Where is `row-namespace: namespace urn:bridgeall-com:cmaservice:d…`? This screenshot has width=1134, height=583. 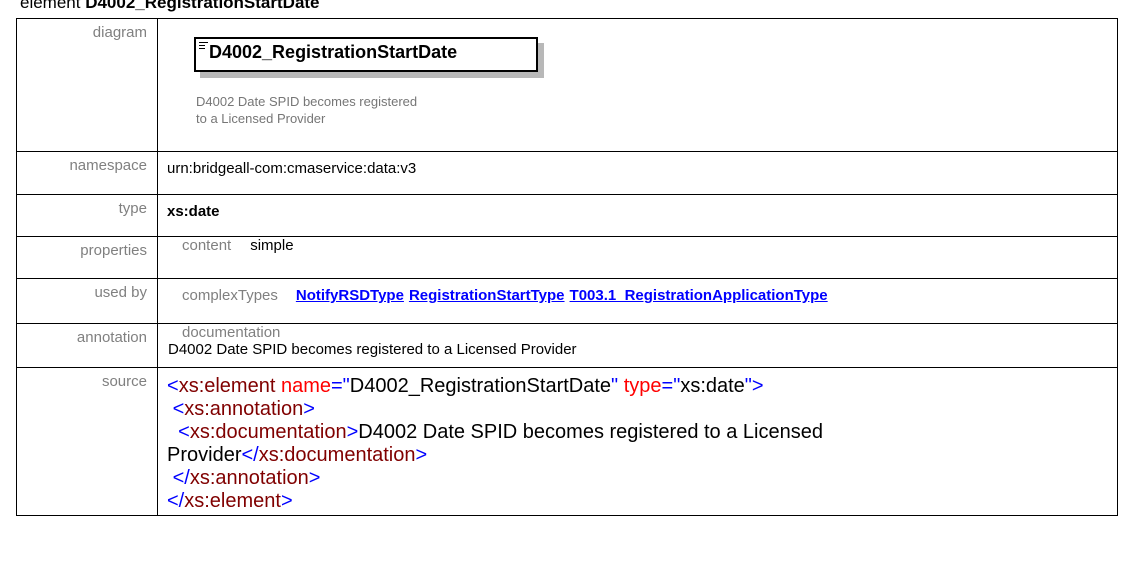 row-namespace: namespace urn:bridgeall-com:cmaservice:d… is located at coordinates (567, 173).